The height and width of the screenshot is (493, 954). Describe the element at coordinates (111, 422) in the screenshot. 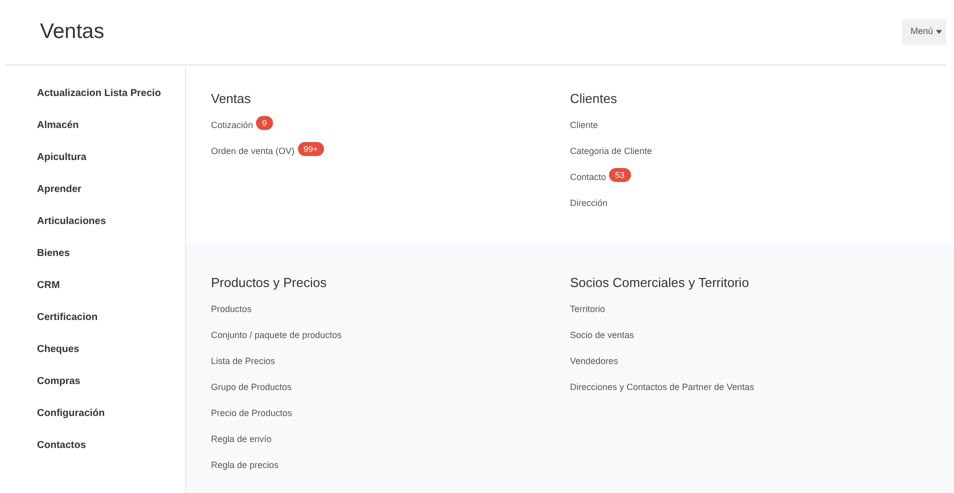

I see `sidebar-item: Configuración` at that location.